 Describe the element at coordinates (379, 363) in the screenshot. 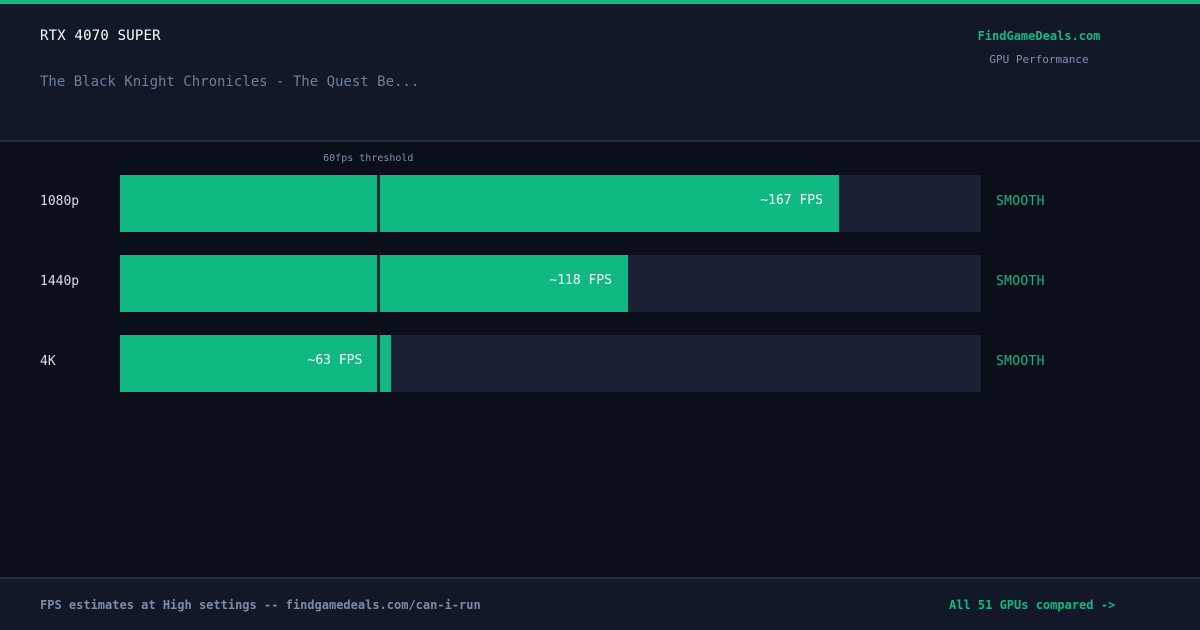

I see `threshold-marker-4k` at that location.